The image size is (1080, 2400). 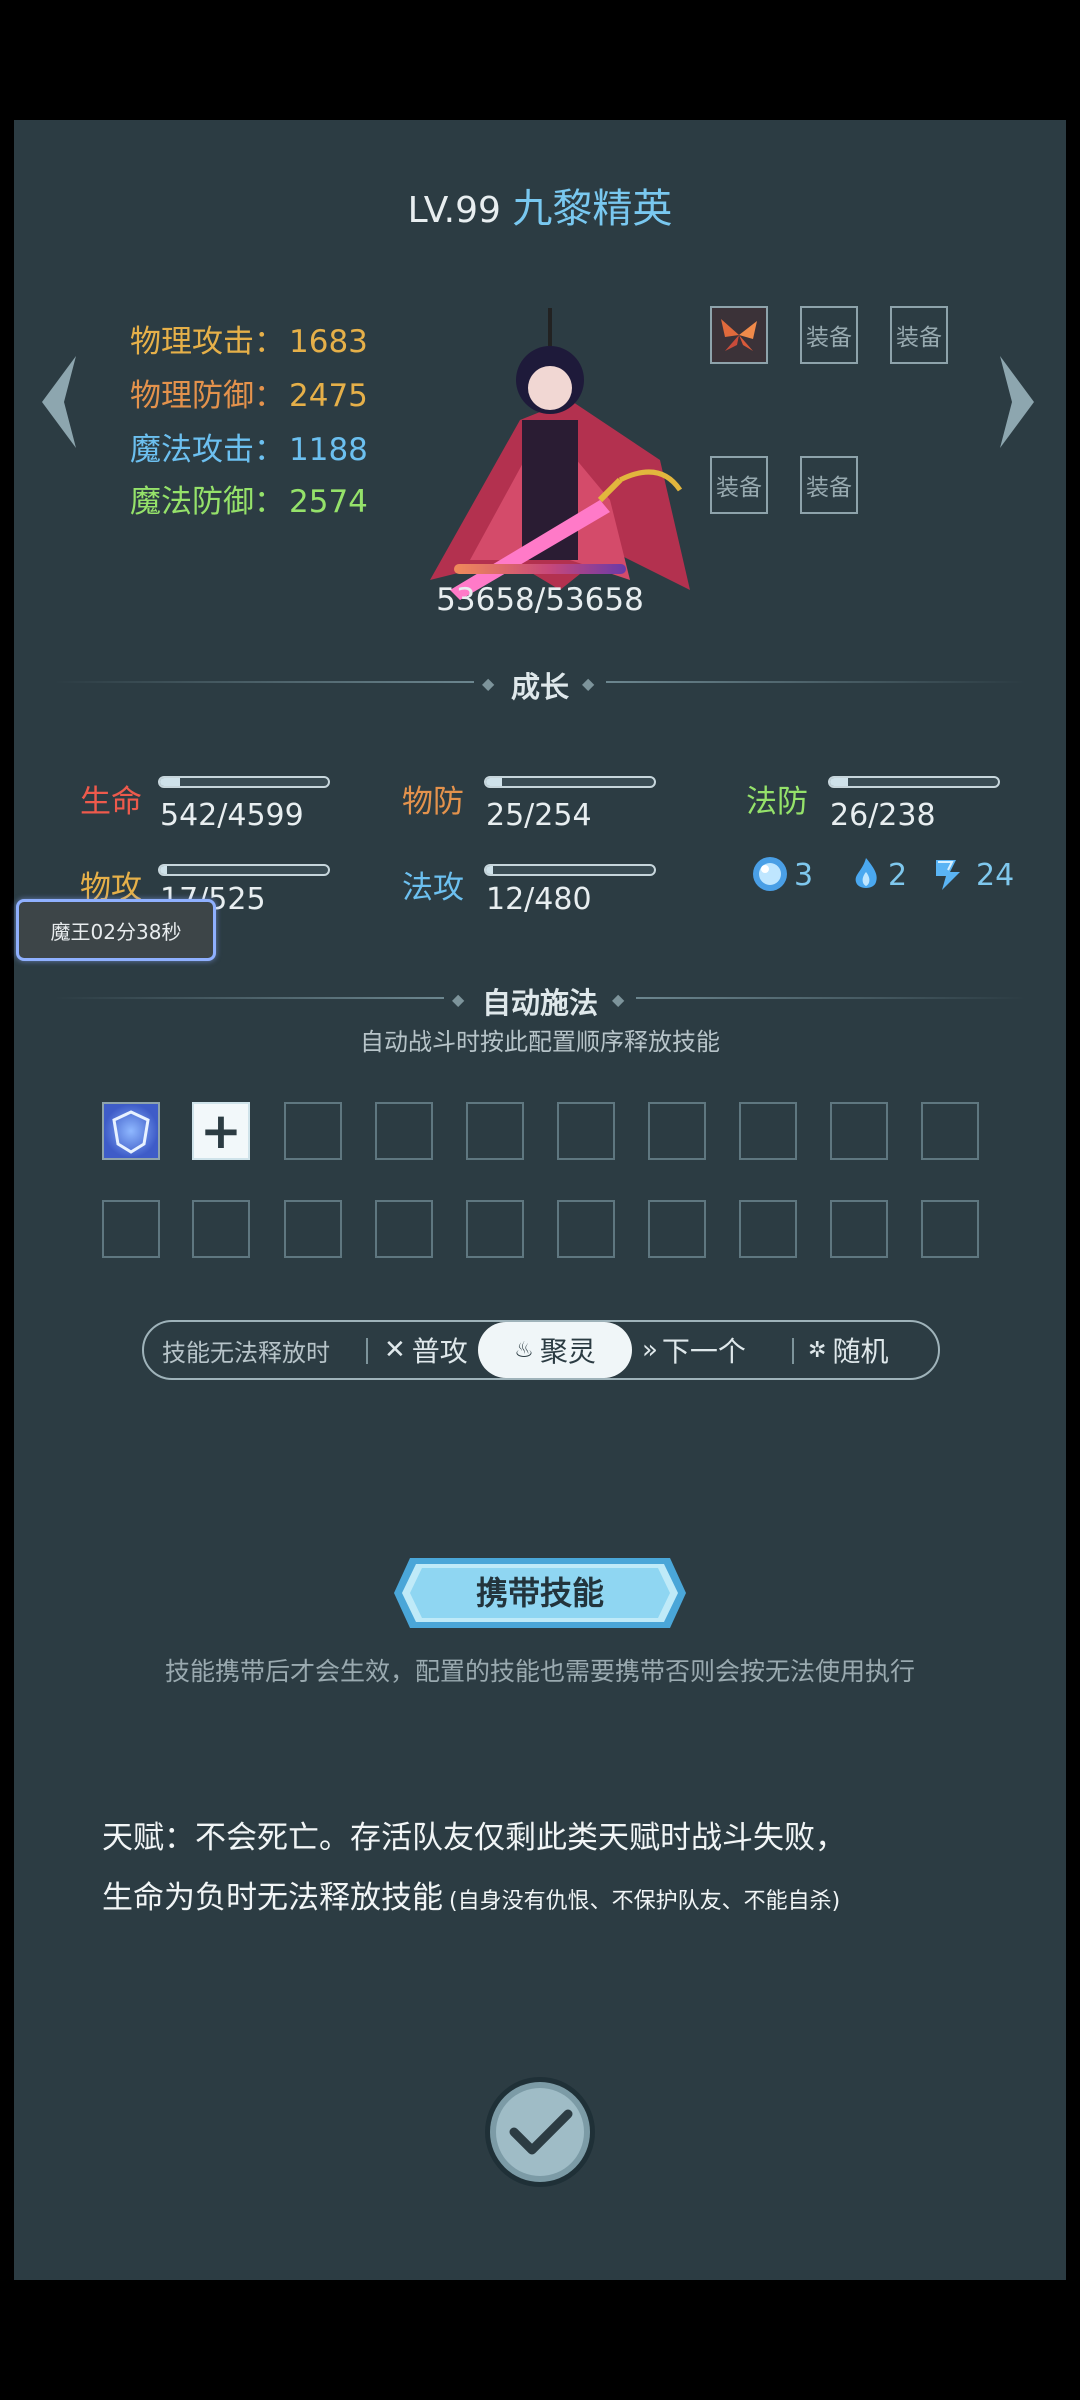 I want to click on fallback-option-normal-attack: ✕ 普攻, so click(x=426, y=1350).